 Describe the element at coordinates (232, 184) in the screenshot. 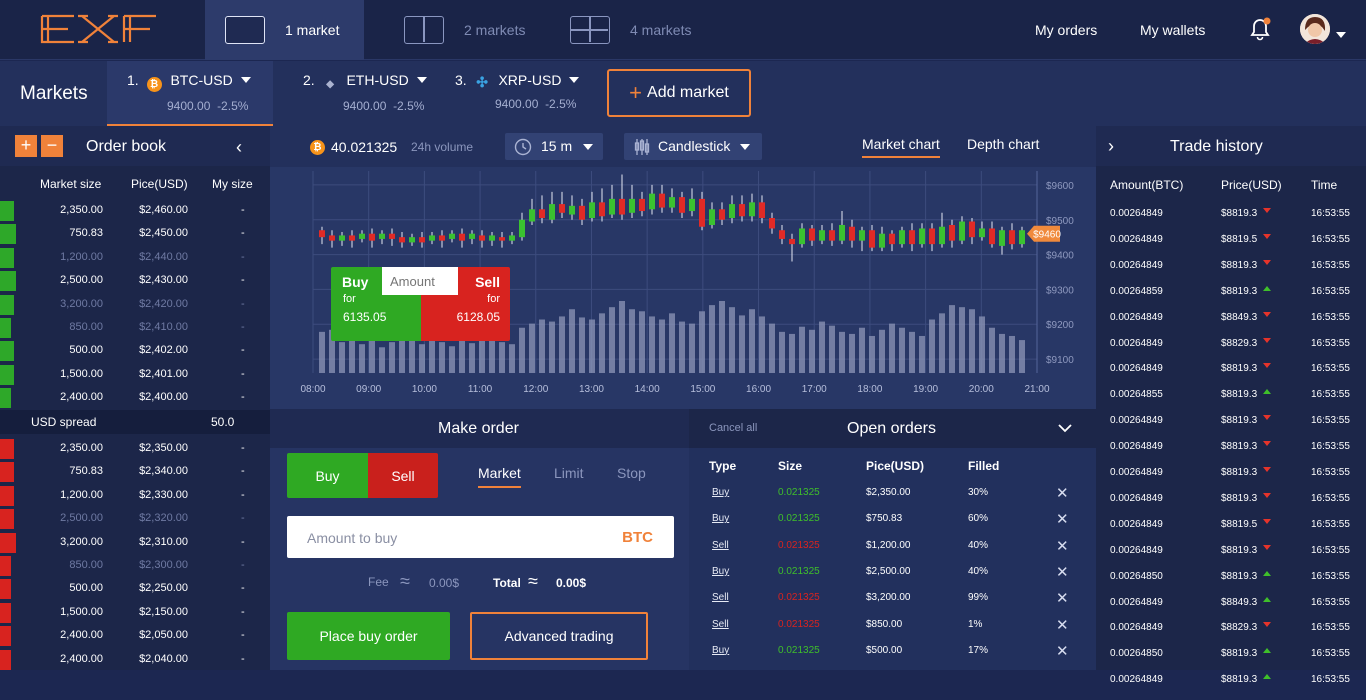

I see `col-header-my-size: My size` at that location.